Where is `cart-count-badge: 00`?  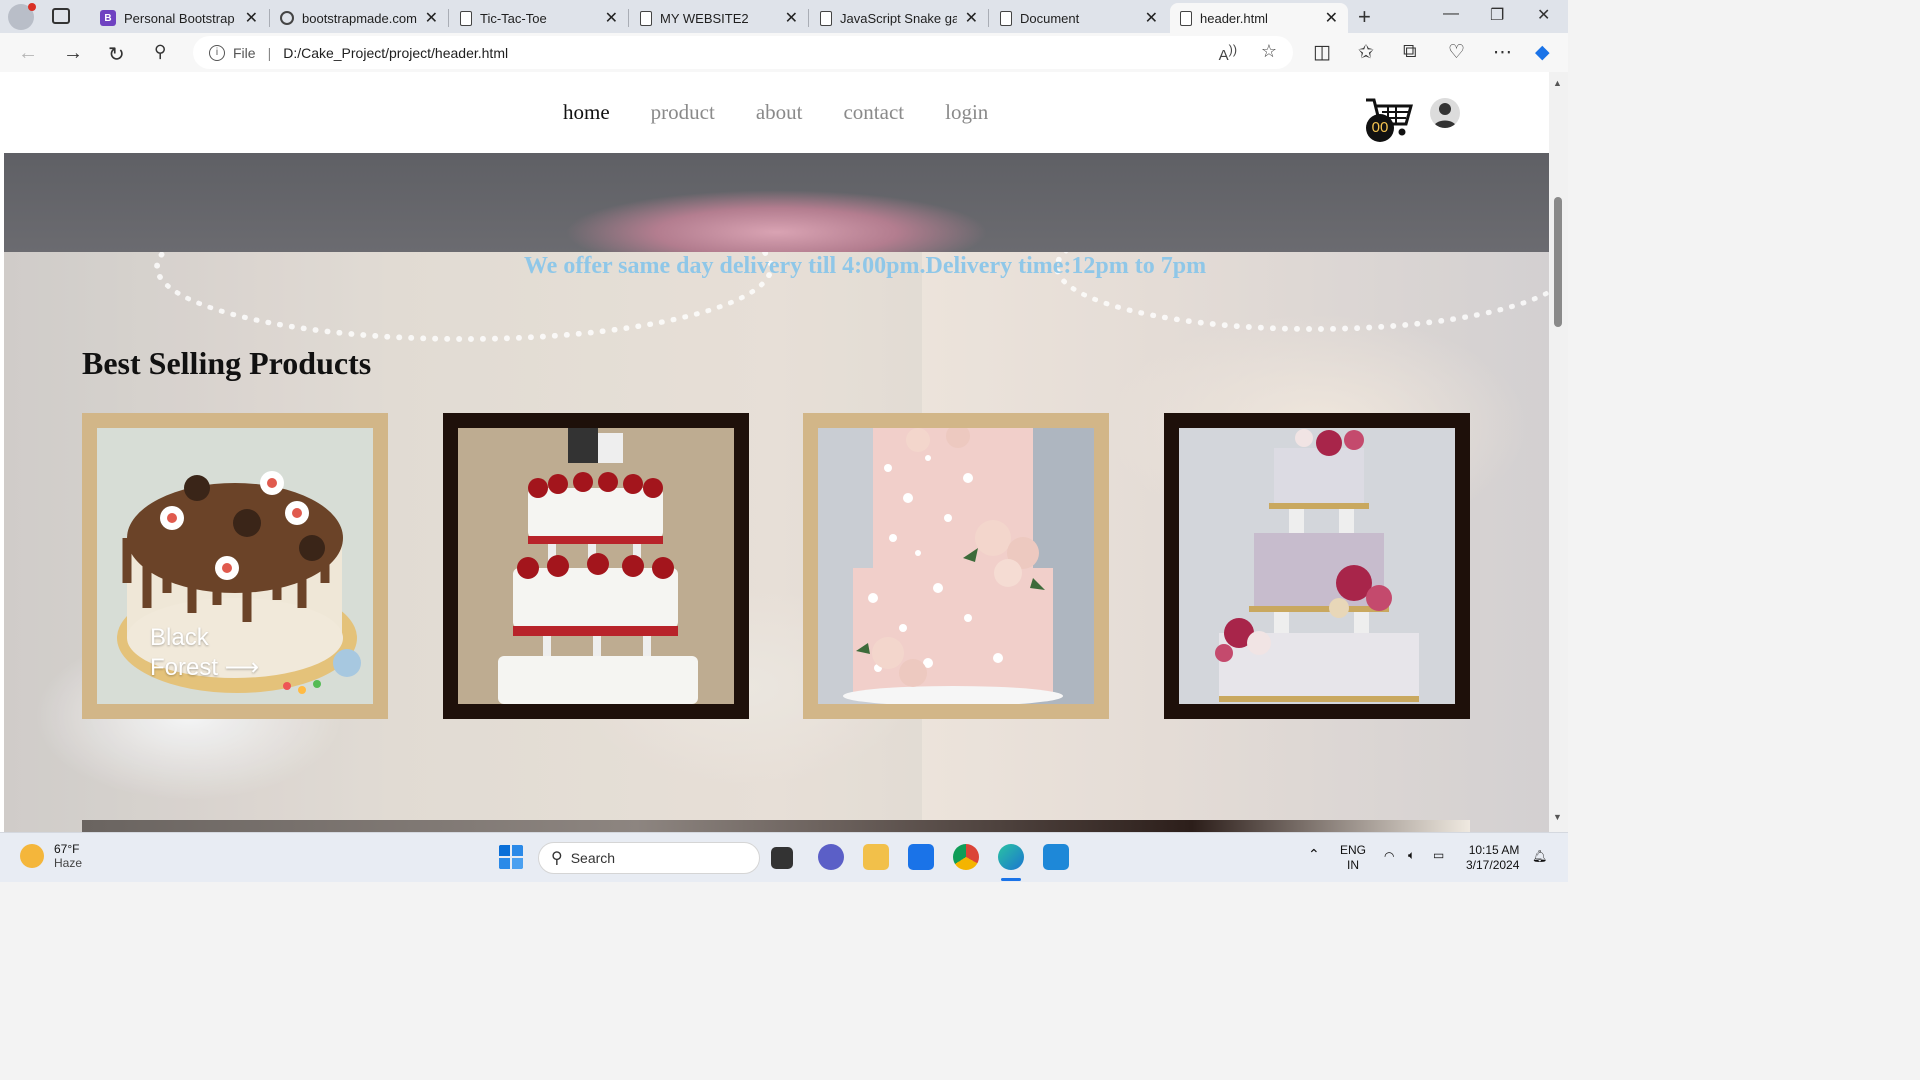
cart-count-badge: 00 is located at coordinates (1380, 128).